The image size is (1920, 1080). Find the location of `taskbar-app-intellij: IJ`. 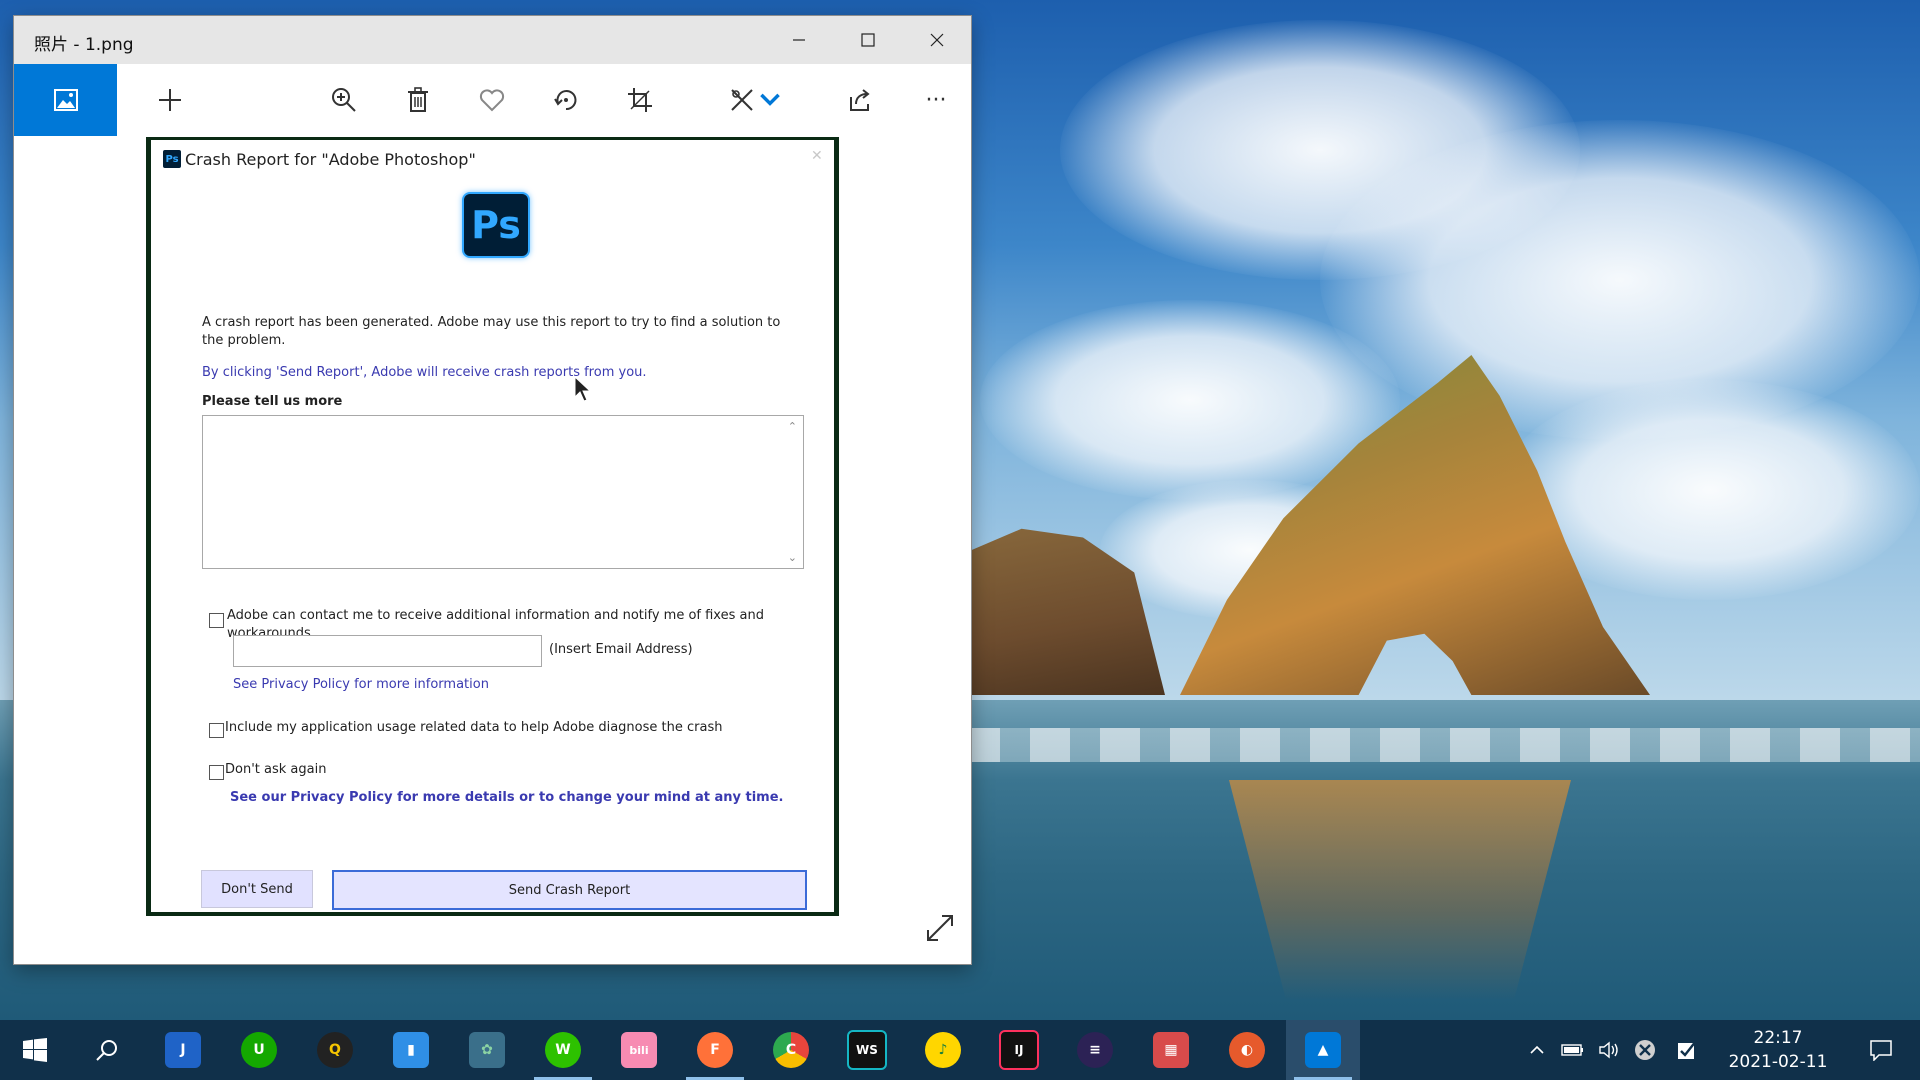

taskbar-app-intellij: IJ is located at coordinates (1019, 1050).